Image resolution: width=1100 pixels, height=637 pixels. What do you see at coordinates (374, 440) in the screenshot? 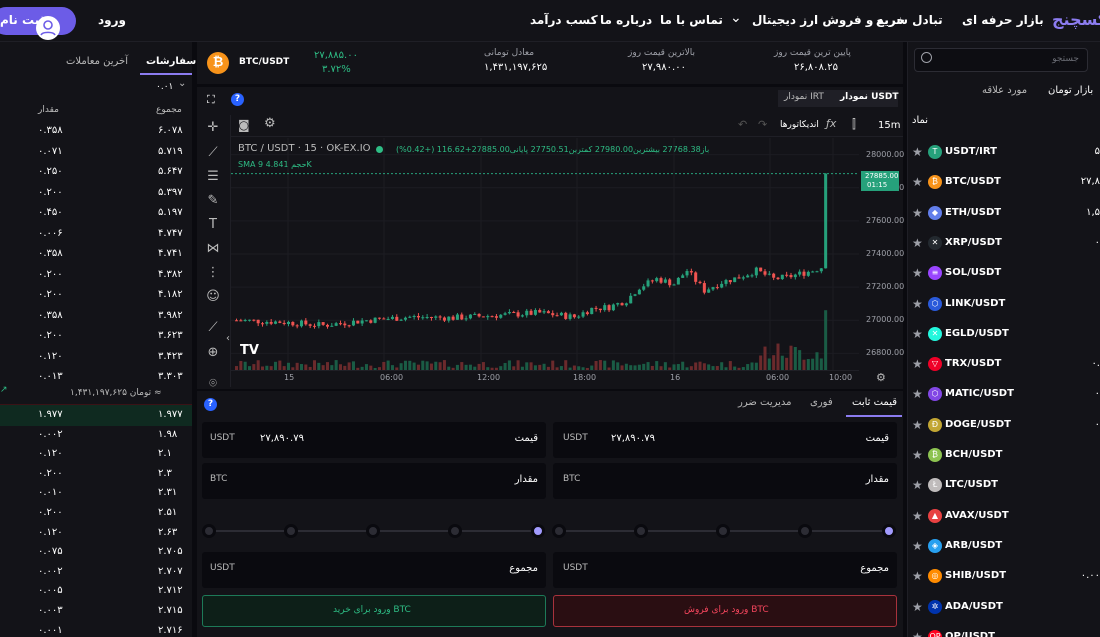
I see `buy-price-field: قیمت ۲۷,۸۹۰.۷۹ USDT` at bounding box center [374, 440].